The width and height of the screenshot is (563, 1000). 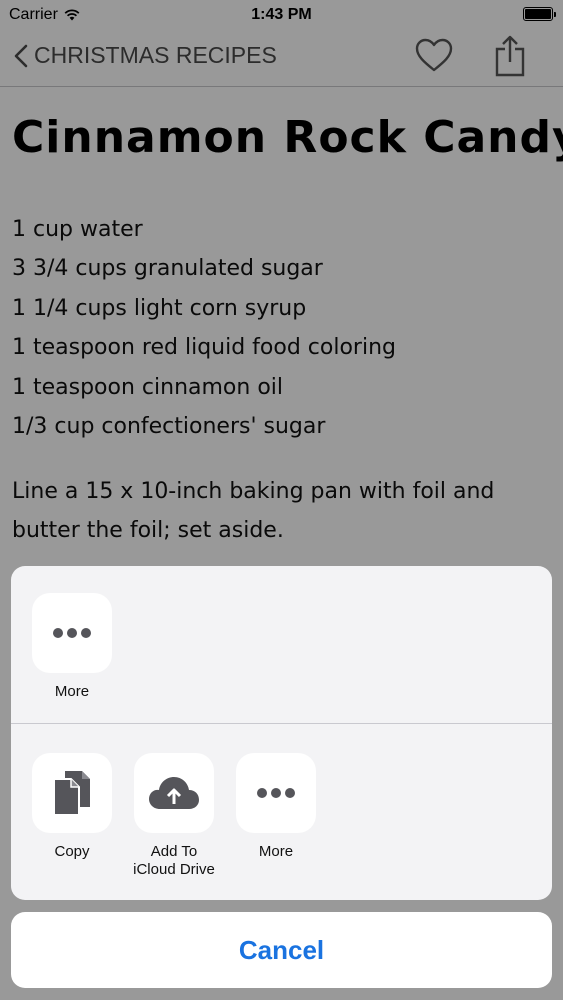 I want to click on icloud-label: Add To iCloud Drive, so click(x=174, y=860).